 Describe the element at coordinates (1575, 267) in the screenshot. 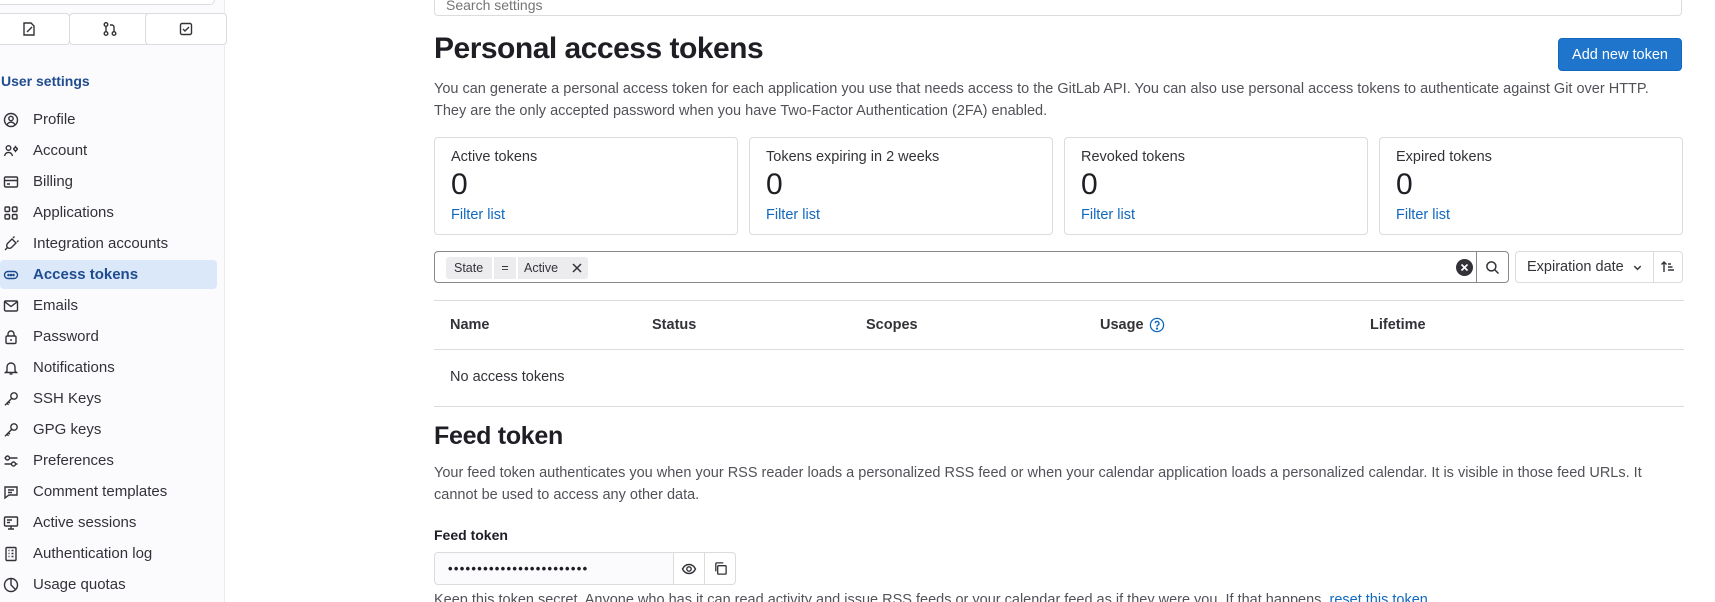

I see `sort-label: Expiration date` at that location.